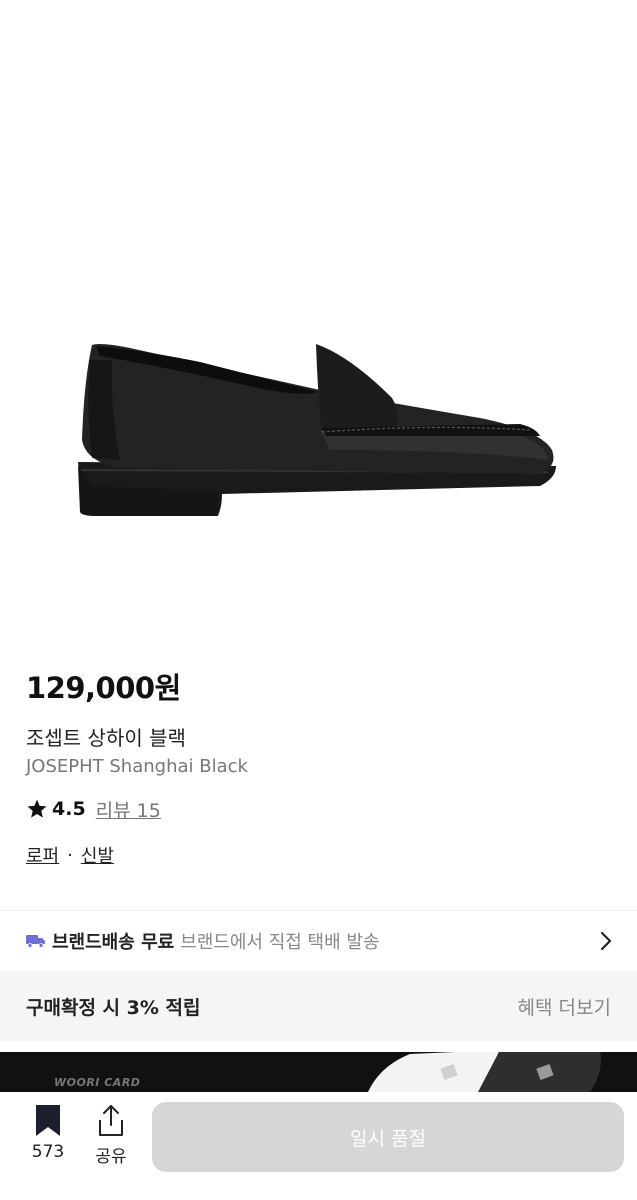 The width and height of the screenshot is (637, 1200). What do you see at coordinates (69, 809) in the screenshot?
I see `rating-value: 4.5` at bounding box center [69, 809].